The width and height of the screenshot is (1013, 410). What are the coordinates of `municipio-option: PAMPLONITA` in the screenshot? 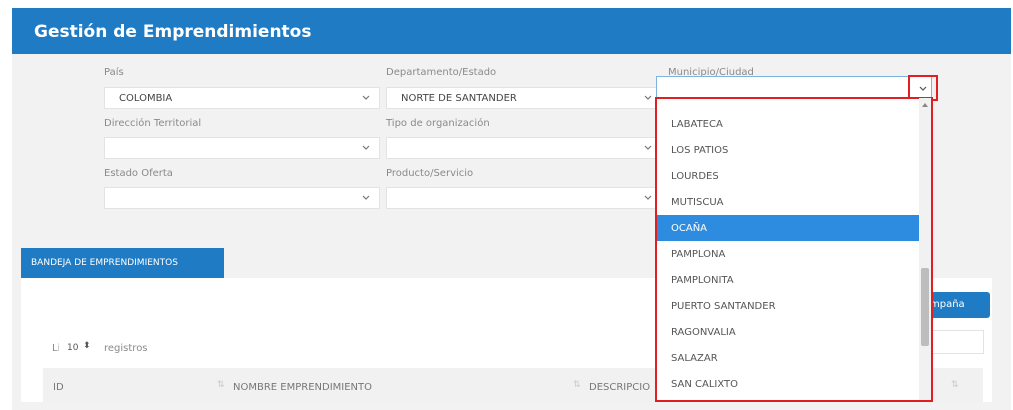 It's located at (788, 280).